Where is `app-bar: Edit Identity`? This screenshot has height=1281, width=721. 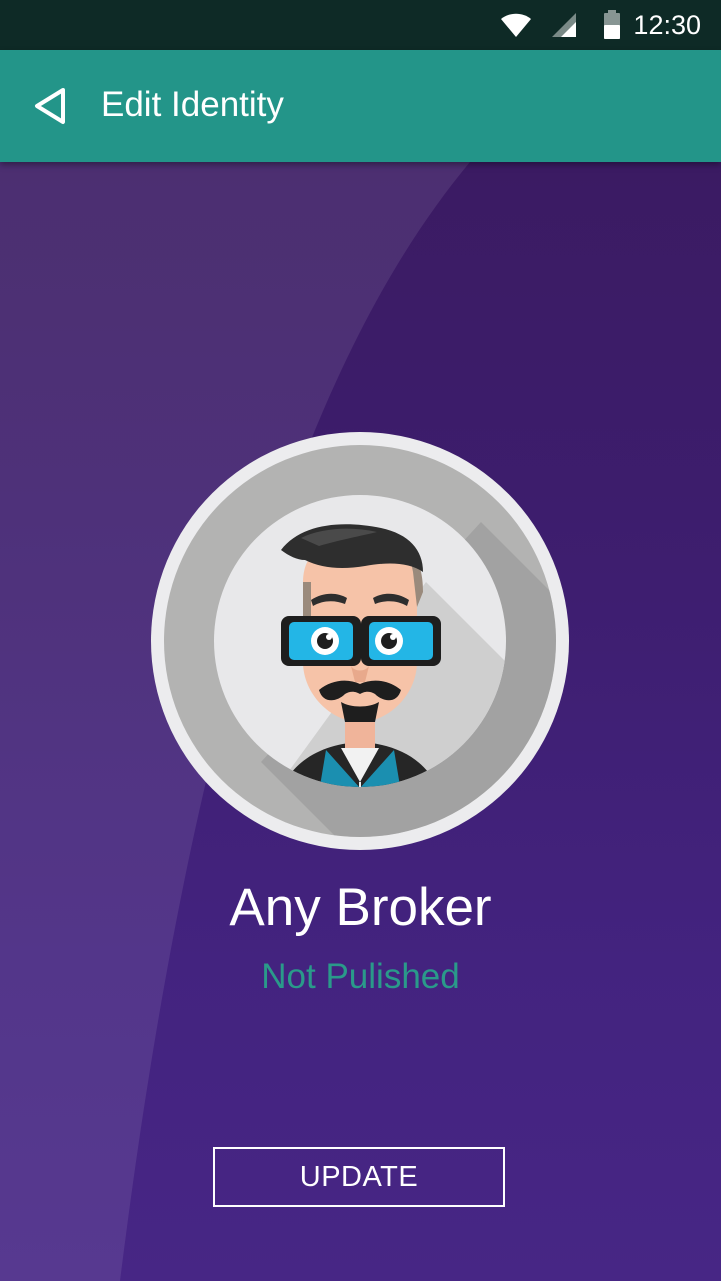 app-bar: Edit Identity is located at coordinates (360, 106).